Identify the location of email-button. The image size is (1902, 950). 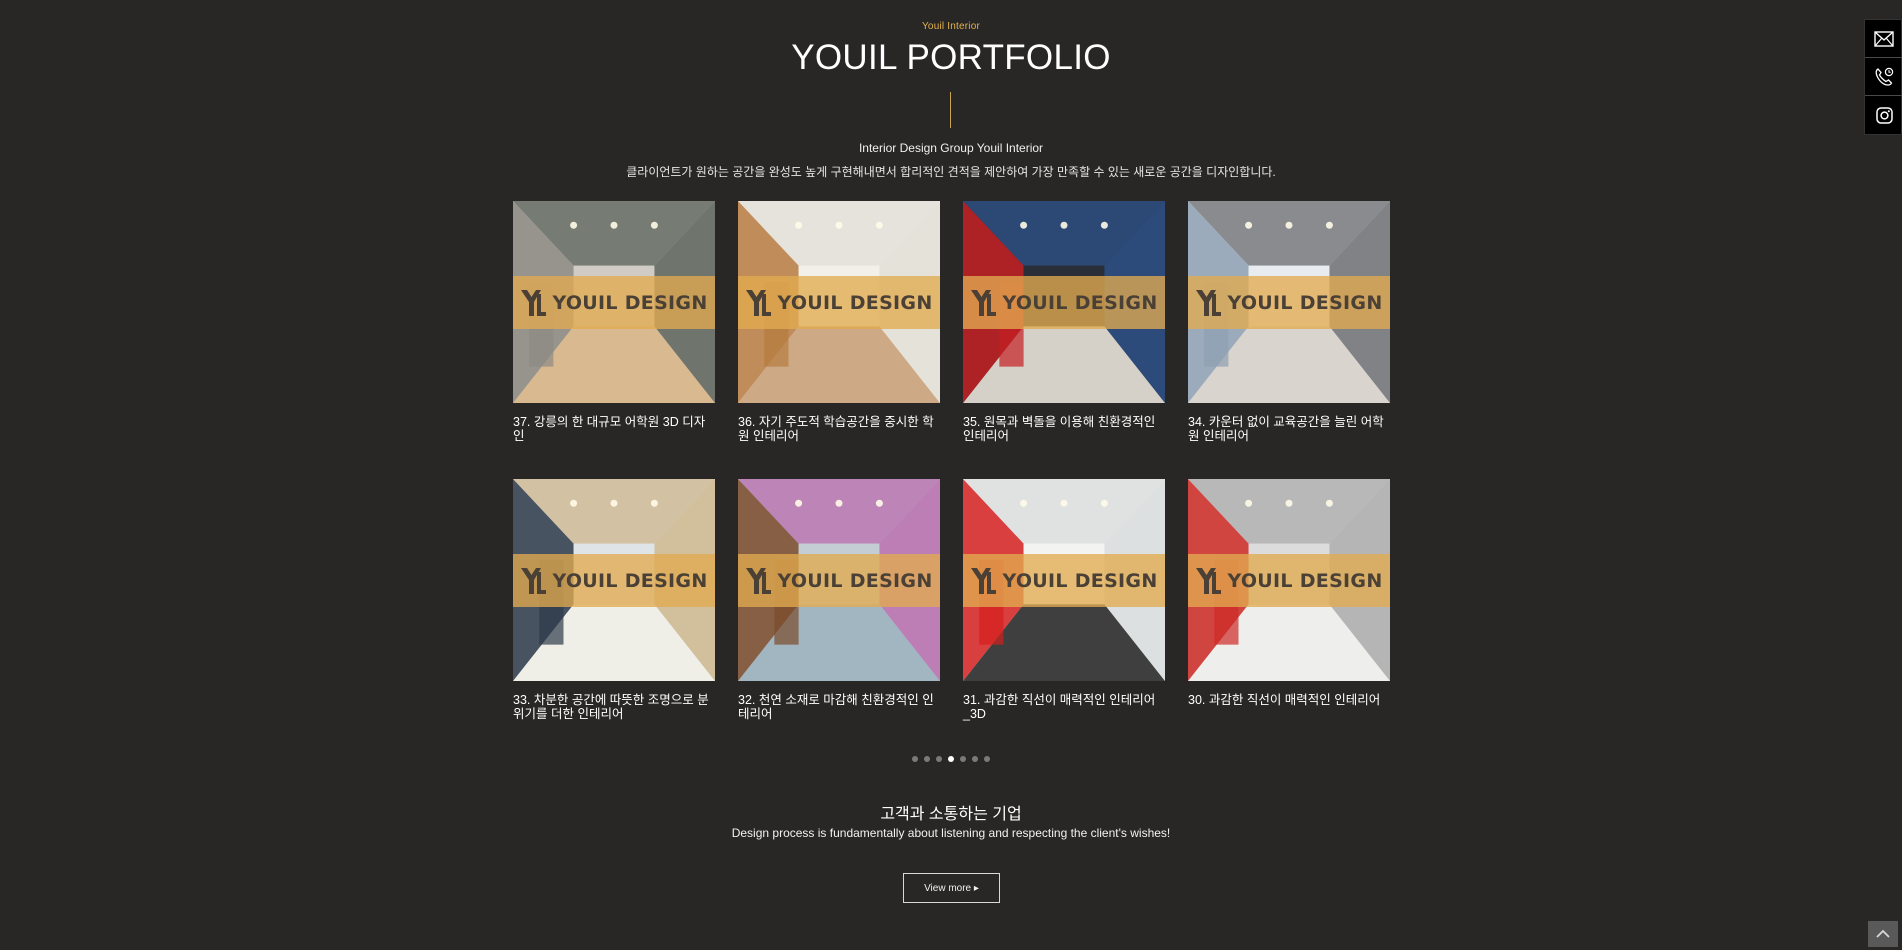
(1883, 39).